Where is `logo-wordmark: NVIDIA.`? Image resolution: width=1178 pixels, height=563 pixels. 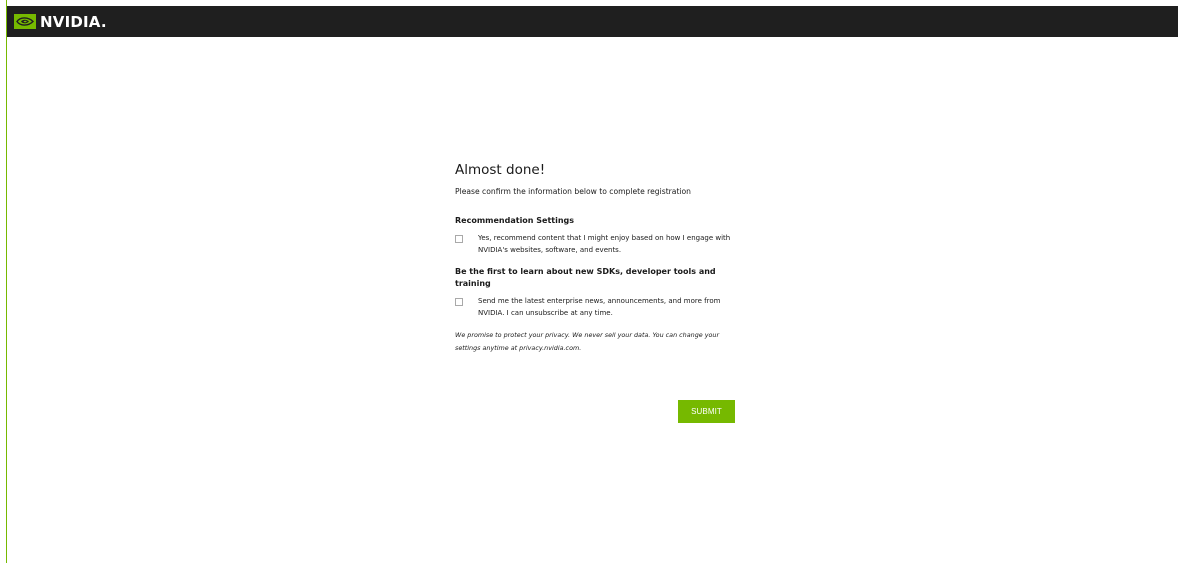 logo-wordmark: NVIDIA. is located at coordinates (73, 21).